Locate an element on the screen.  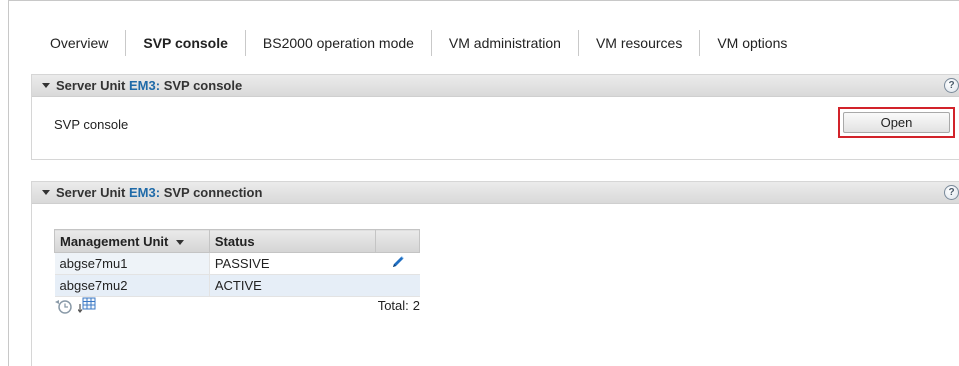
column-header-label: Management Unit is located at coordinates (114, 241).